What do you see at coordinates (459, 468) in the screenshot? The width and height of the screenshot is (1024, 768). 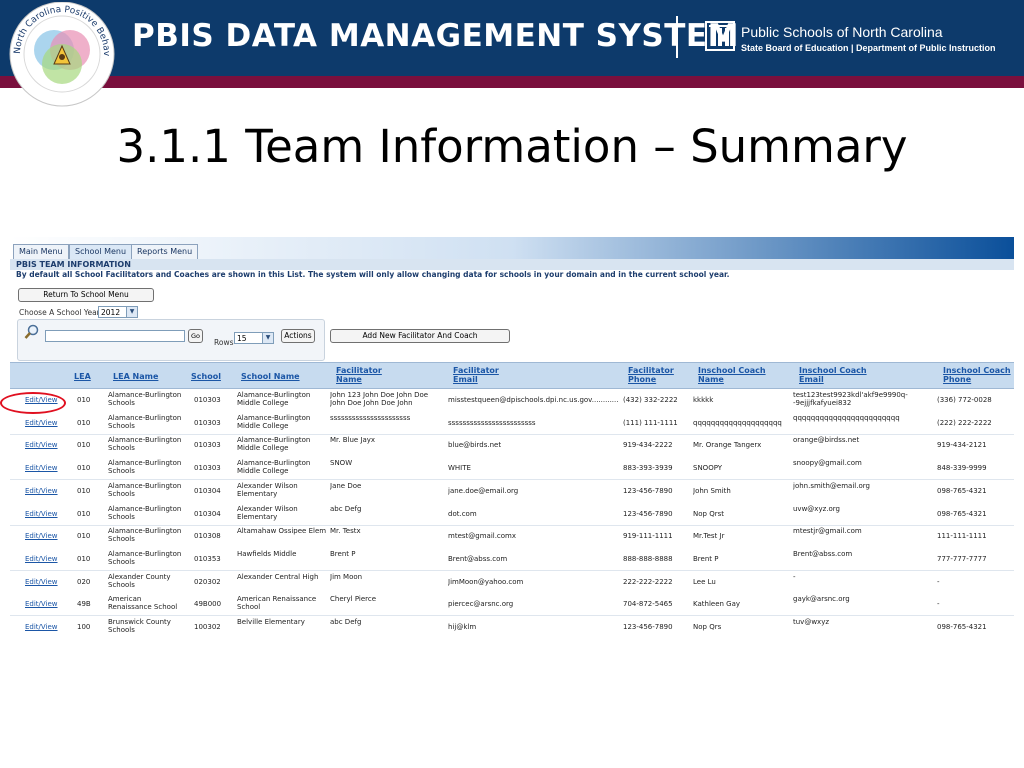 I see `cell-facilitator-email: WHITE` at bounding box center [459, 468].